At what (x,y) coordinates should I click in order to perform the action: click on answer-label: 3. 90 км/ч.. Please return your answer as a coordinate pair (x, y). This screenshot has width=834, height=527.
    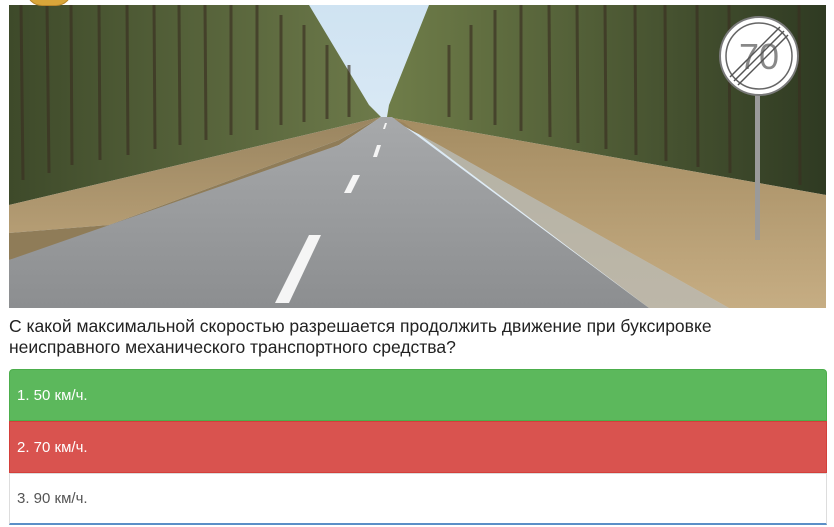
    Looking at the image, I should click on (52, 498).